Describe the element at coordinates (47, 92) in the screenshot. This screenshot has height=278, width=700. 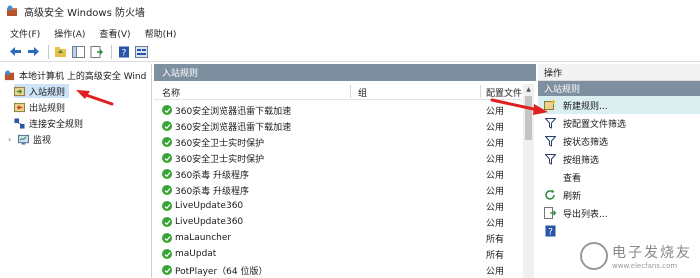
I see `tree-item-label: 入站规则` at that location.